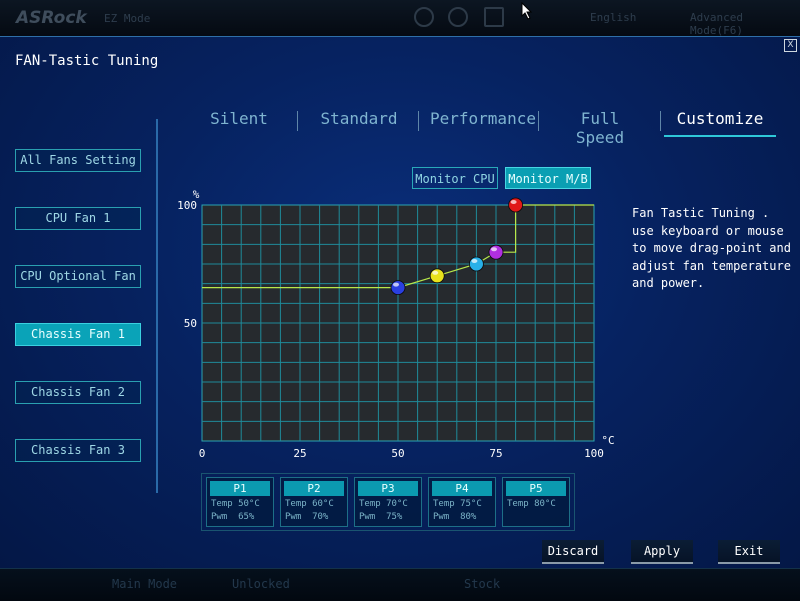  What do you see at coordinates (397, 453) in the screenshot?
I see `x-tick-label: 50` at bounding box center [397, 453].